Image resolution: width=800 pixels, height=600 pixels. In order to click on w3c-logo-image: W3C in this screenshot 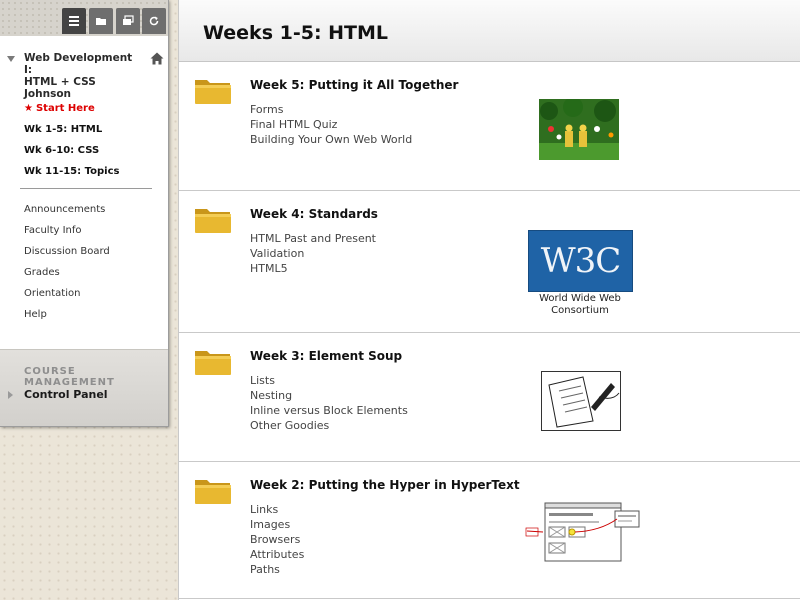, I will do `click(580, 261)`.